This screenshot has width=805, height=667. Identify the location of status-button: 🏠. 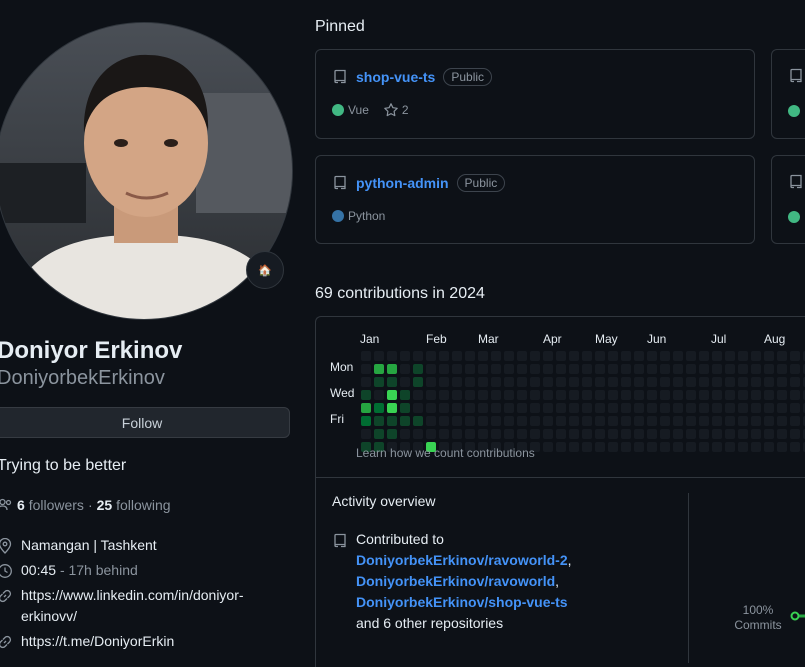
(265, 270).